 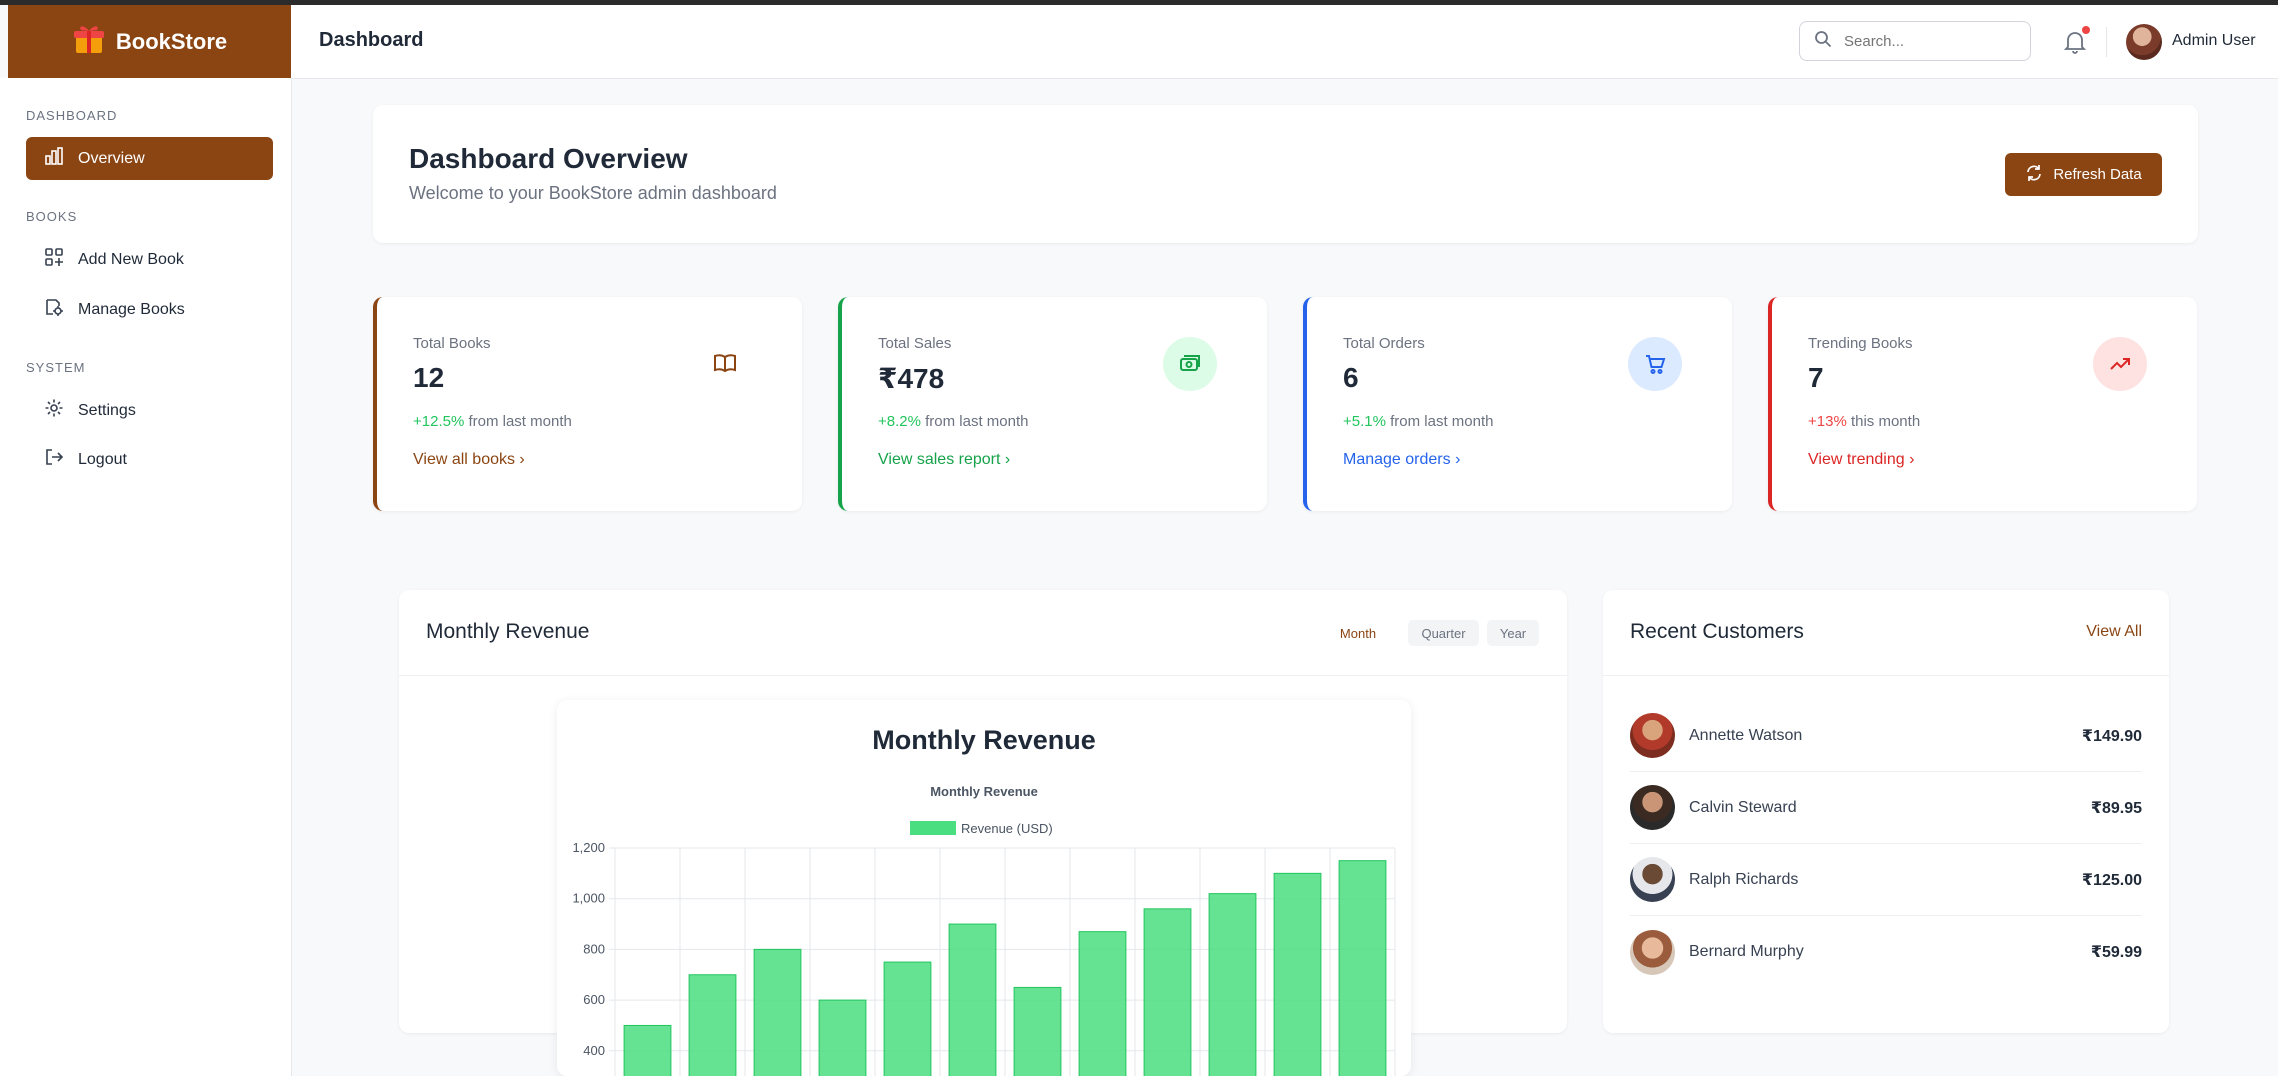 I want to click on sidebar-section-dashboard: DASHBOARD, so click(x=72, y=115).